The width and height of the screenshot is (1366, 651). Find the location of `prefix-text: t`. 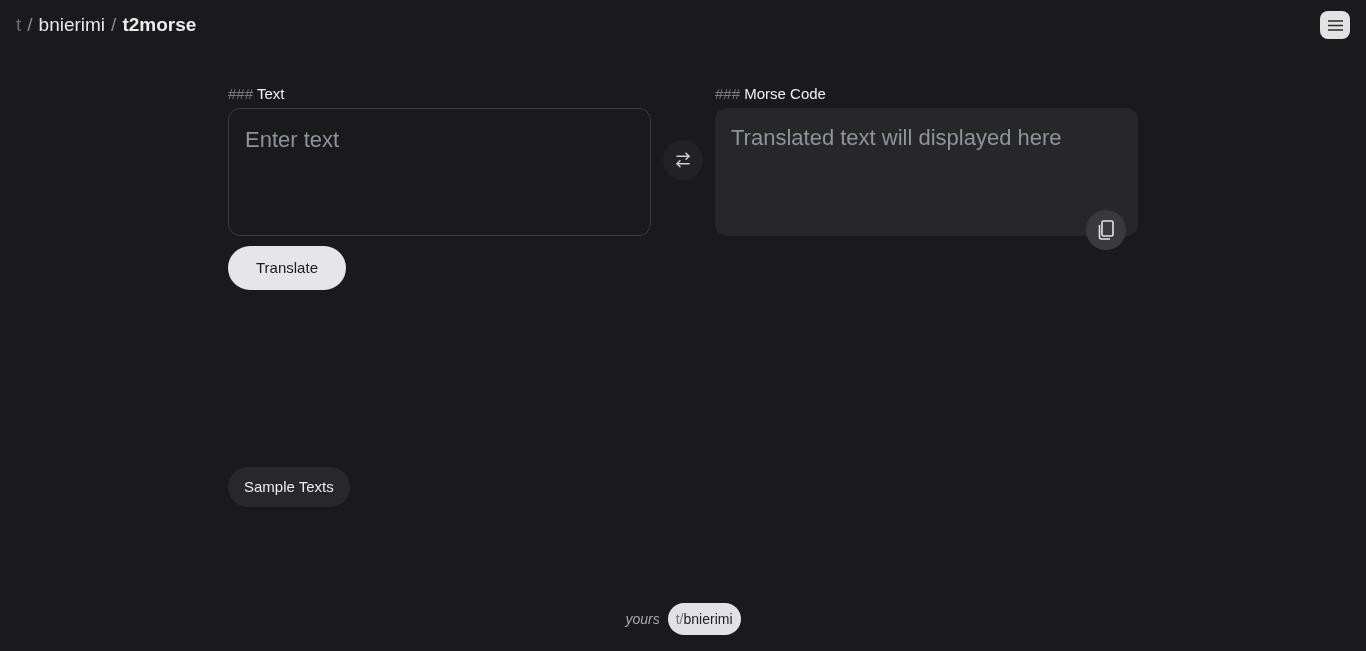

prefix-text: t is located at coordinates (19, 25).